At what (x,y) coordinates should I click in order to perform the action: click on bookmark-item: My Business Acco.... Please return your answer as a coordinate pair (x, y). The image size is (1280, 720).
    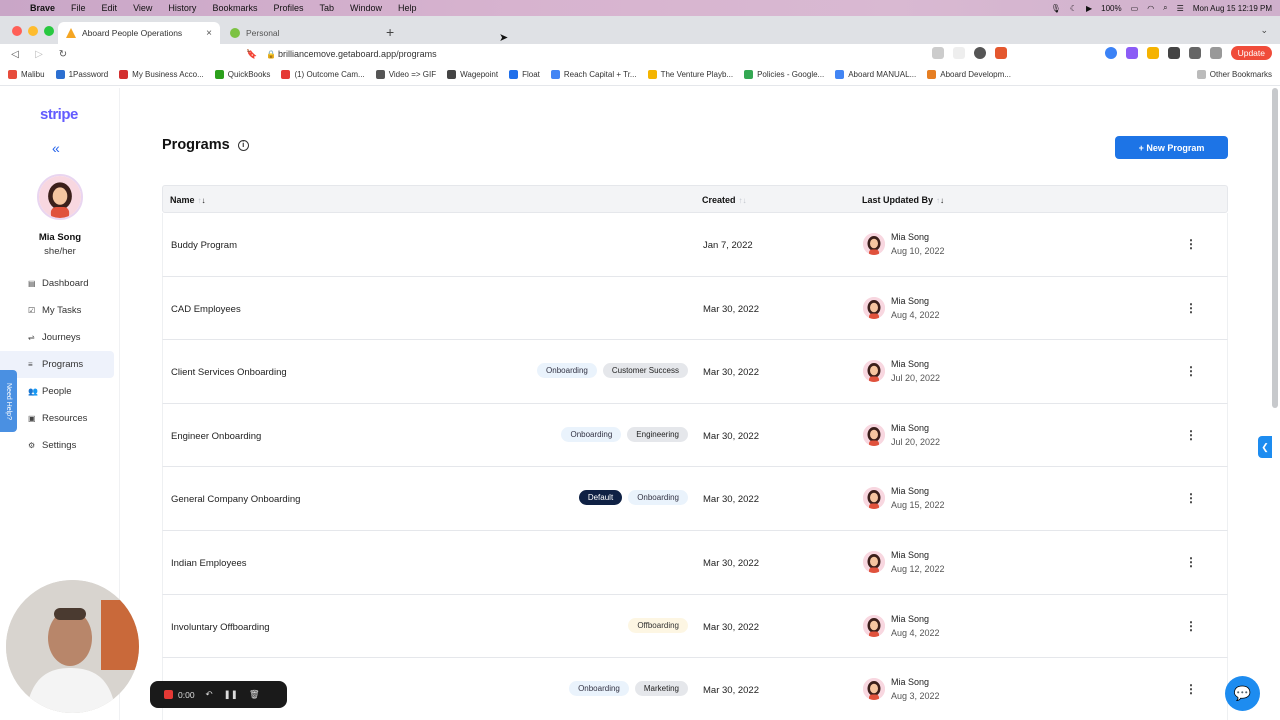
    Looking at the image, I should click on (161, 74).